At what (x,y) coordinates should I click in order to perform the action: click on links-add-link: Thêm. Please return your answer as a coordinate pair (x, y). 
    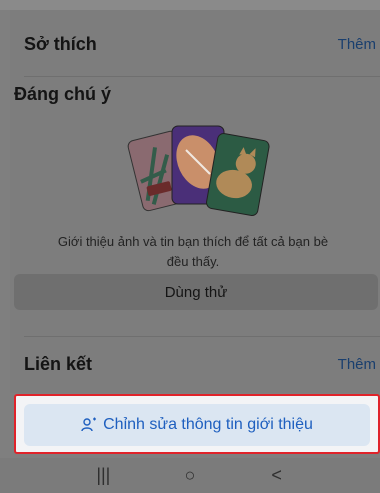
    Looking at the image, I should click on (357, 364).